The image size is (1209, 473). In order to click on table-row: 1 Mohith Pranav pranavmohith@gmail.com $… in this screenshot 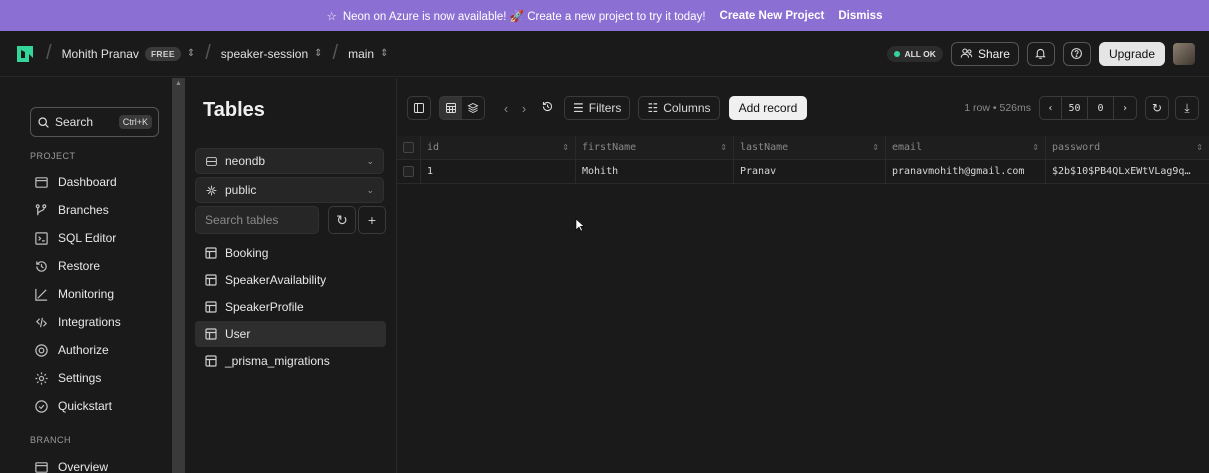, I will do `click(803, 172)`.